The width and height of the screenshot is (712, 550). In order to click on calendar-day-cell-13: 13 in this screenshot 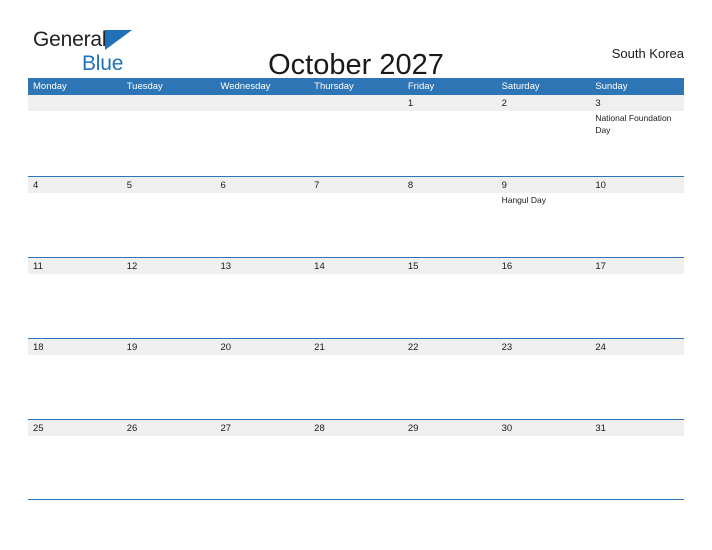, I will do `click(262, 298)`.